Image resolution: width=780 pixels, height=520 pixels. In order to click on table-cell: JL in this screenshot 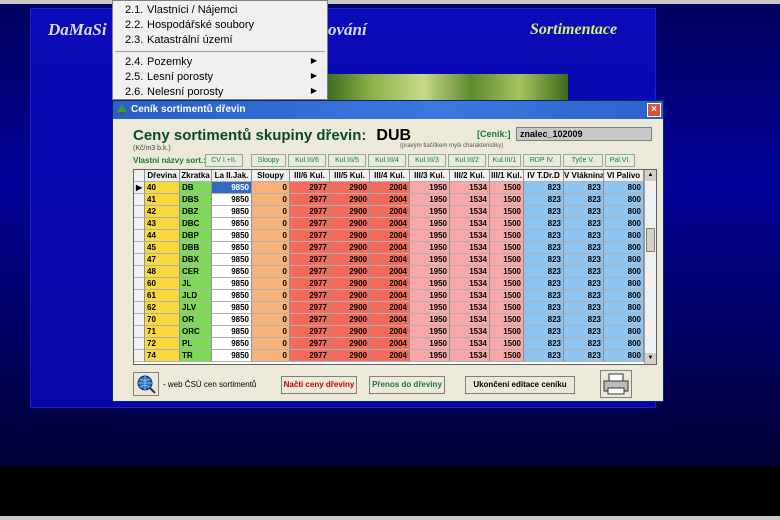, I will do `click(196, 284)`.